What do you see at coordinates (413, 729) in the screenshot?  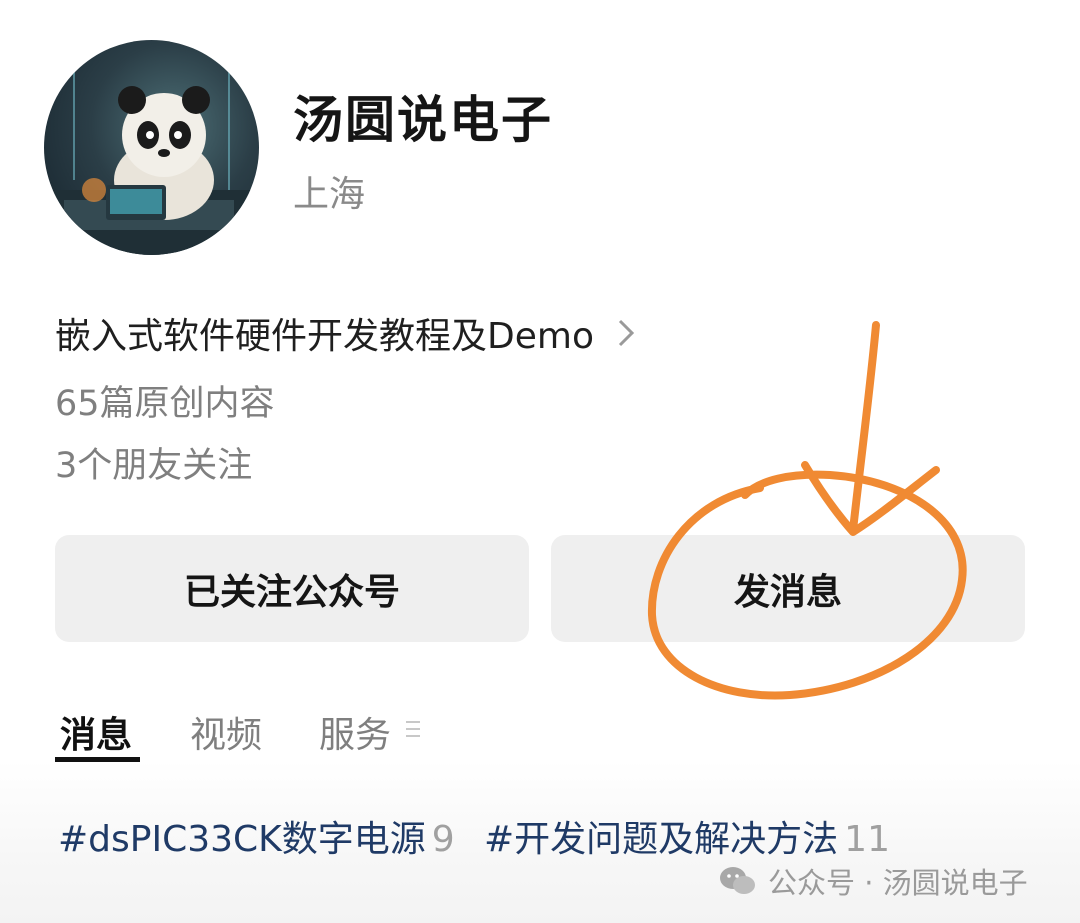 I see `more-icon` at bounding box center [413, 729].